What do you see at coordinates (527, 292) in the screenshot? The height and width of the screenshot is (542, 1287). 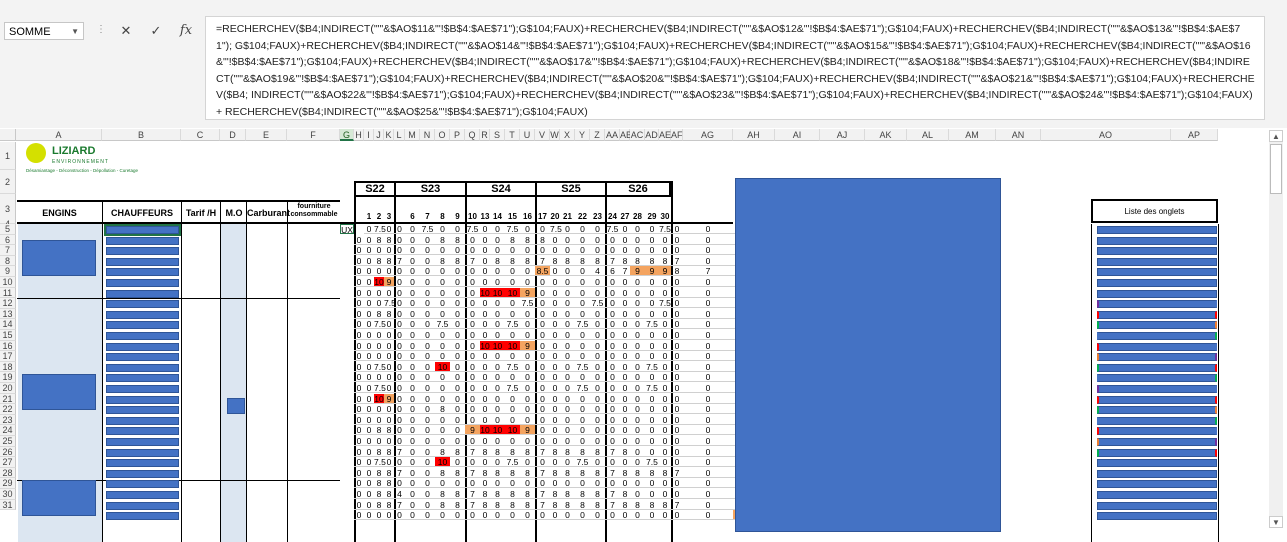 I see `grid-cell: 9` at bounding box center [527, 292].